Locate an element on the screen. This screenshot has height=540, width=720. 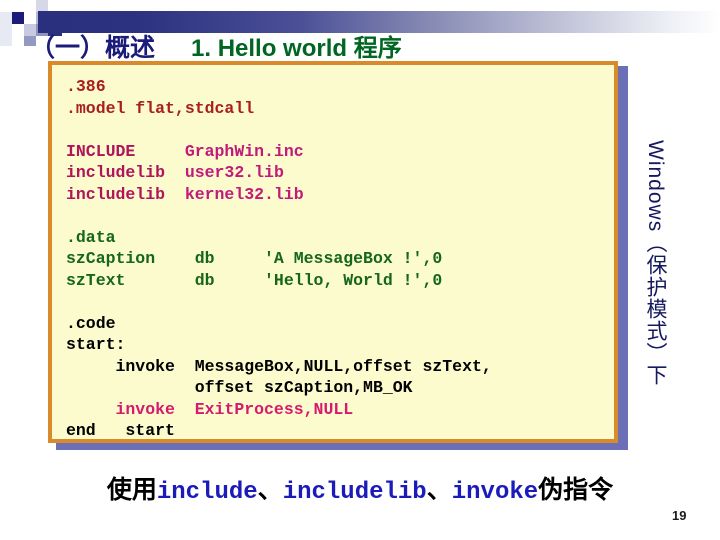
code-token: GraphWin.inc is located at coordinates (244, 151).